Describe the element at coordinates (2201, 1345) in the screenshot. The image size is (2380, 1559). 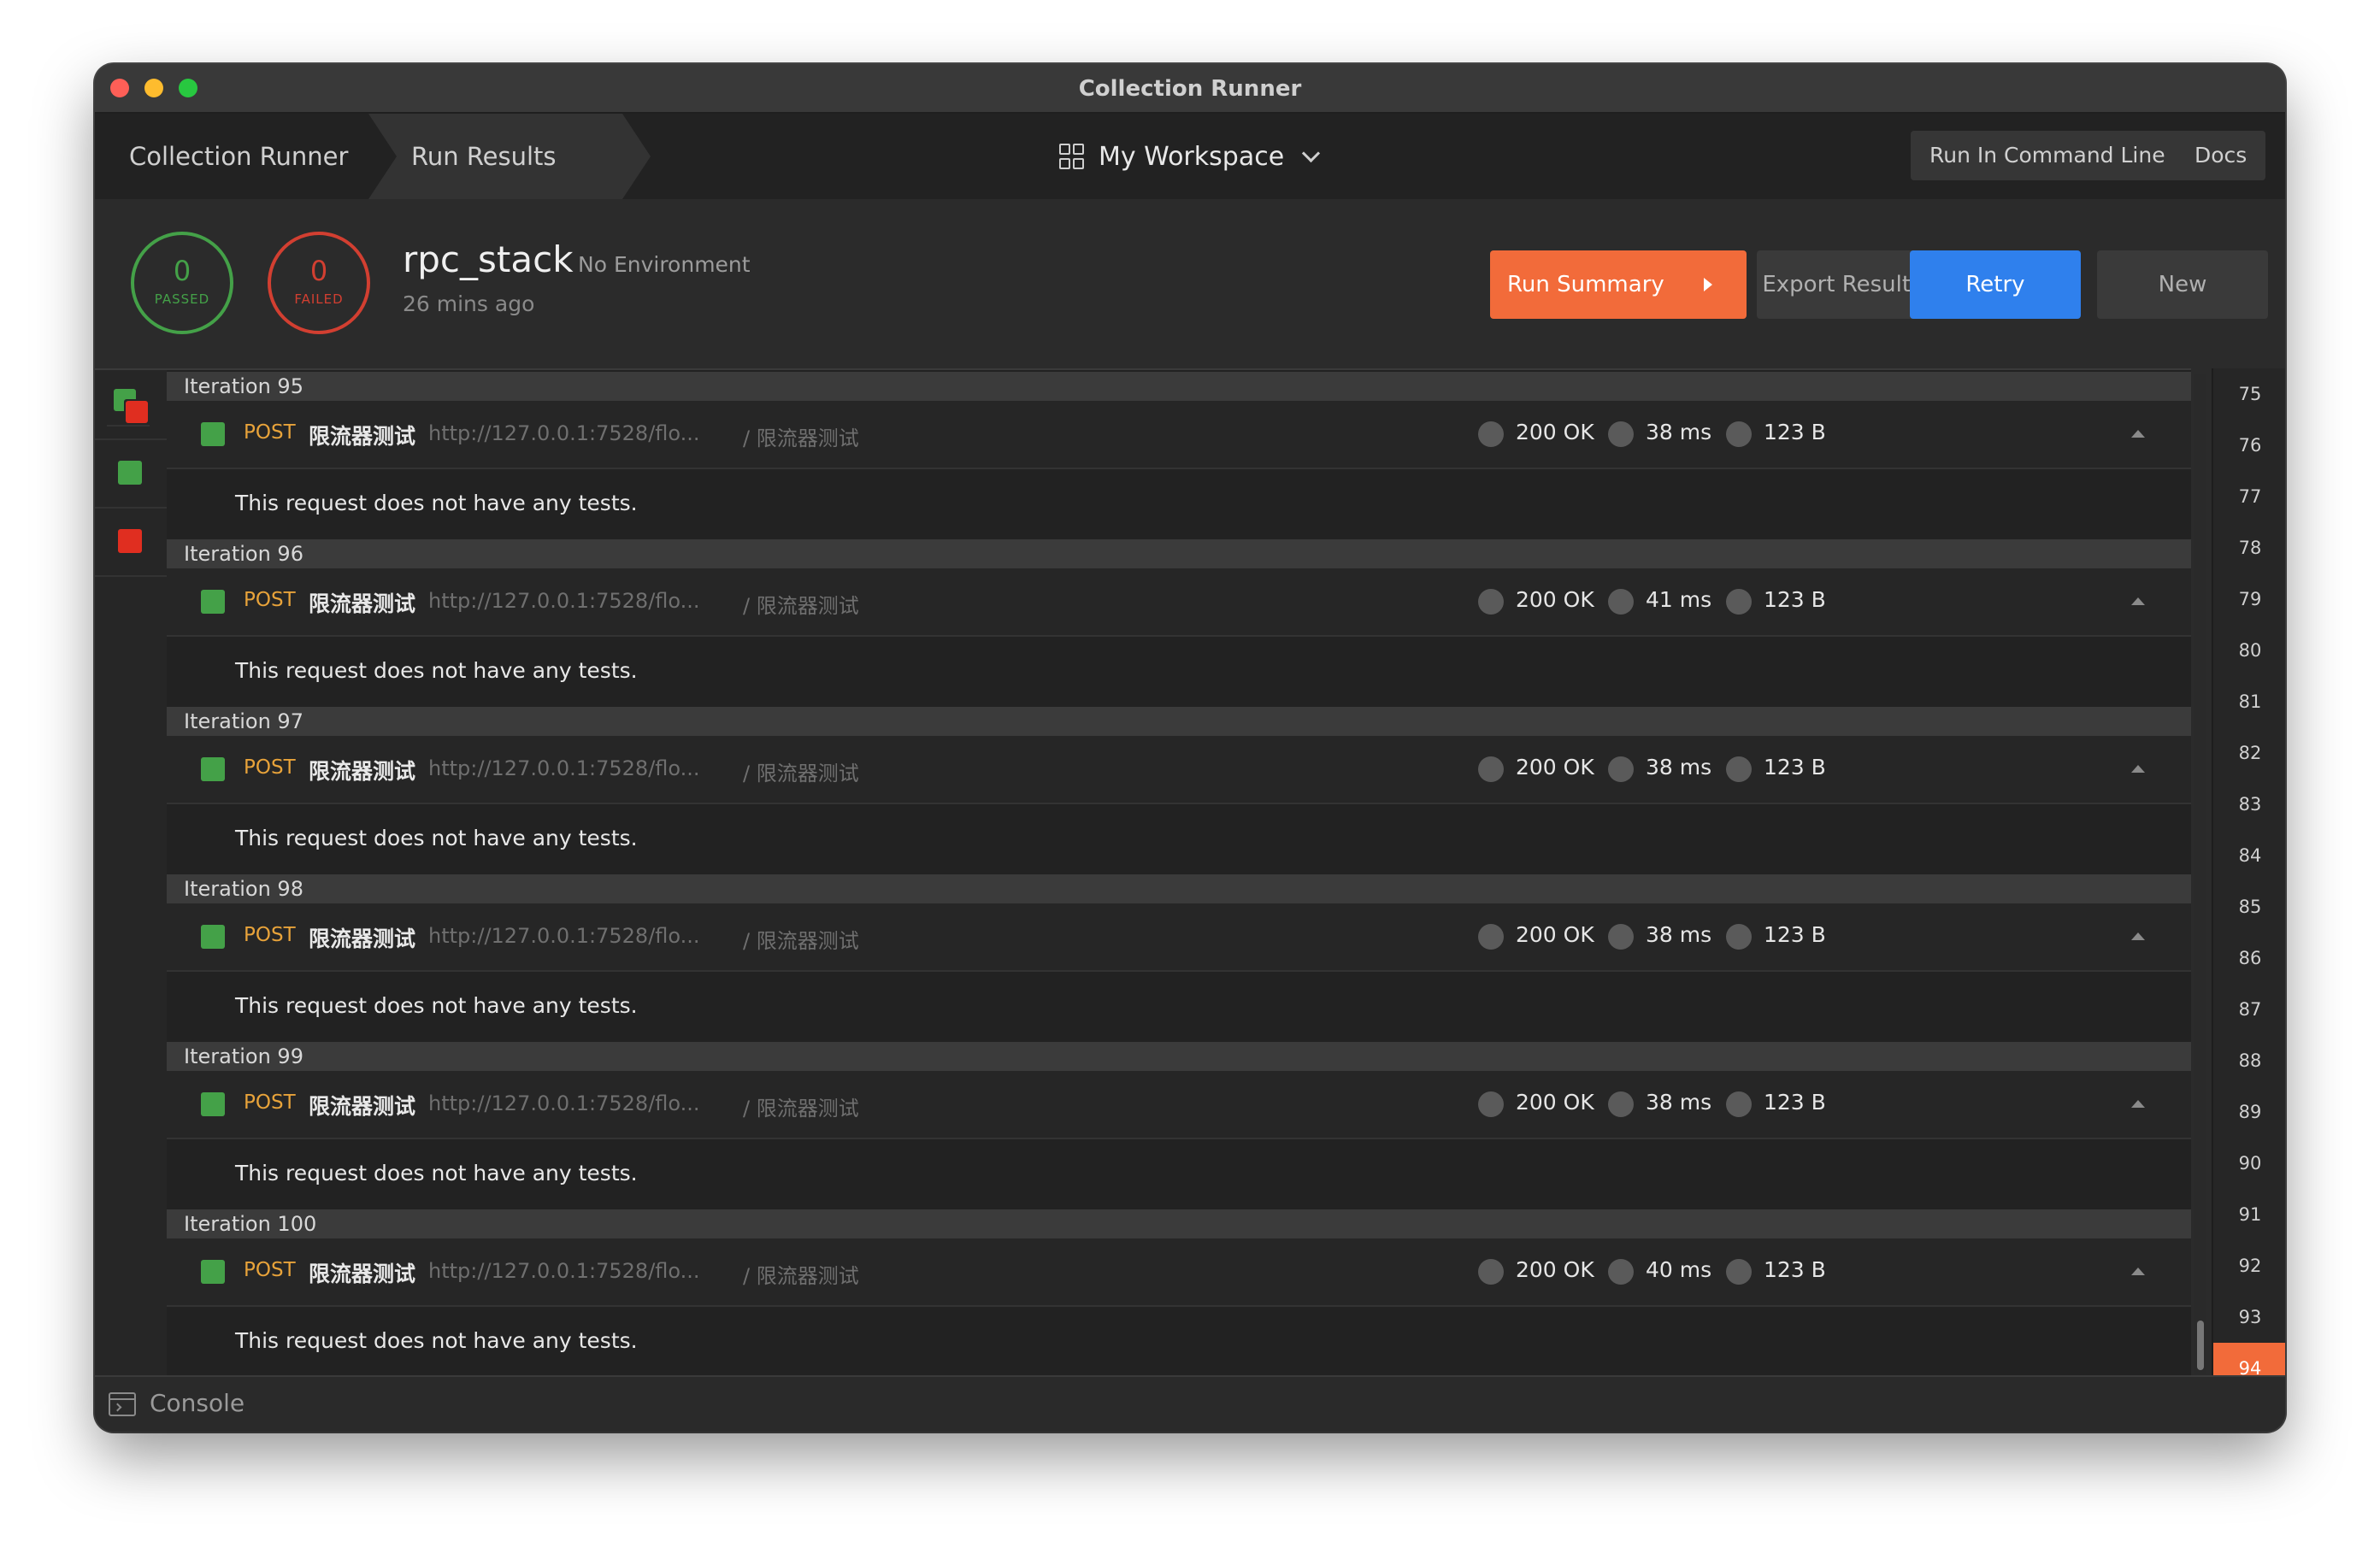
I see `scrollbar-thumb` at that location.